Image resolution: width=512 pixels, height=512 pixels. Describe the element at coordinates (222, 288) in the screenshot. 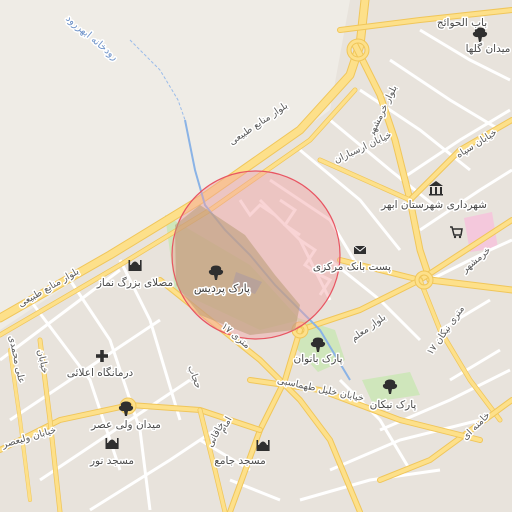

I see `label-park-pardis: پارک پردیس` at that location.